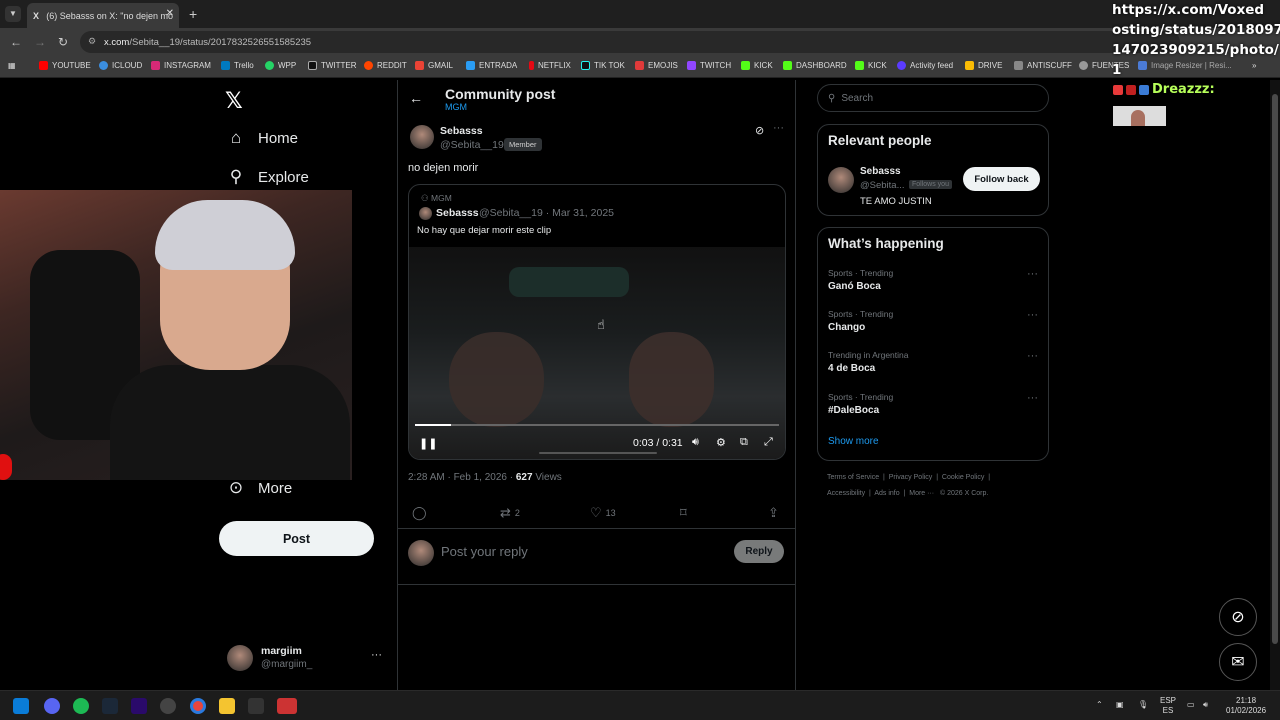 This screenshot has height=720, width=1280. What do you see at coordinates (237, 65) in the screenshot?
I see `bookmark-trello: Trello` at bounding box center [237, 65].